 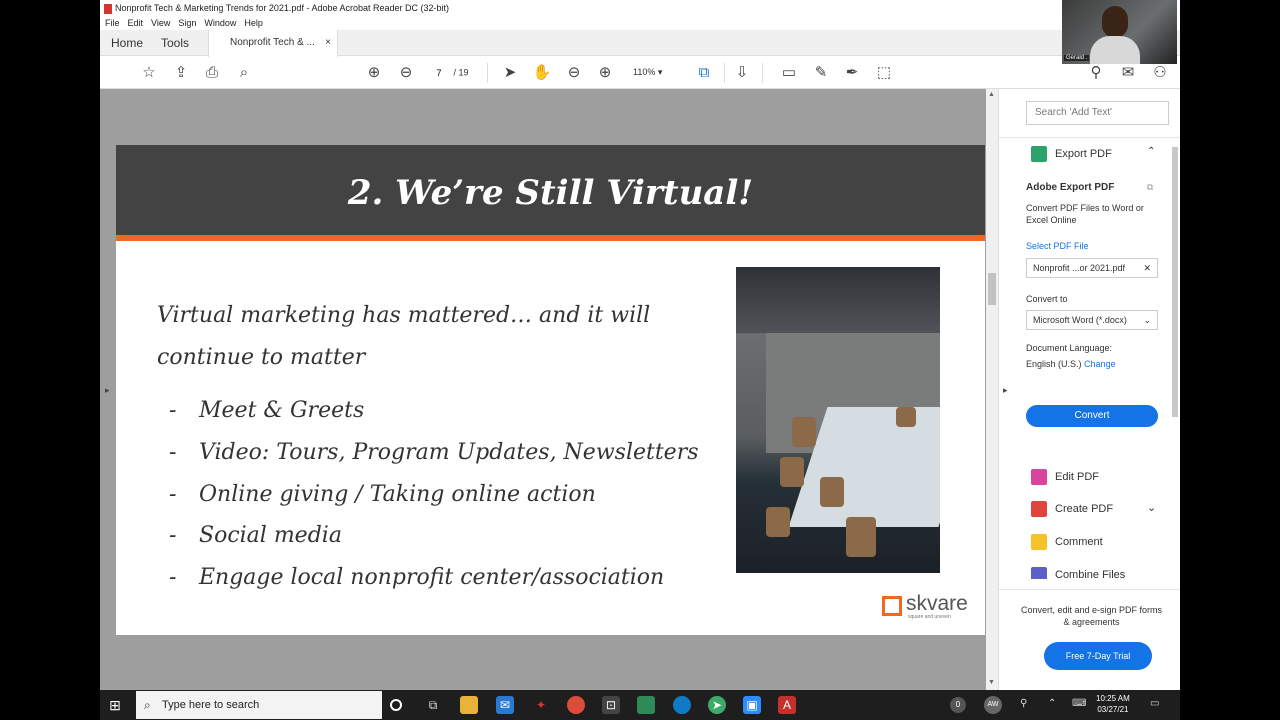 I want to click on scroll-mode-icon: ⇩, so click(x=742, y=73).